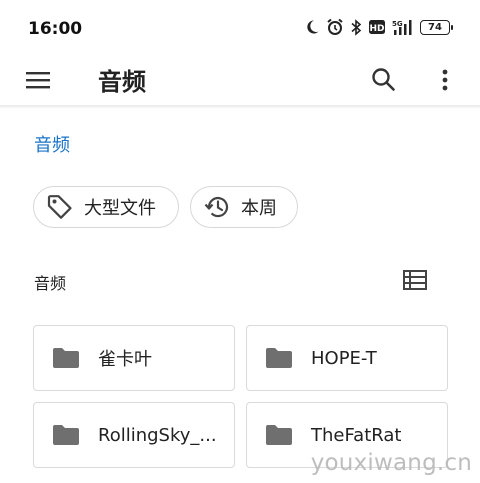 The height and width of the screenshot is (483, 480). I want to click on tag-icon, so click(60, 207).